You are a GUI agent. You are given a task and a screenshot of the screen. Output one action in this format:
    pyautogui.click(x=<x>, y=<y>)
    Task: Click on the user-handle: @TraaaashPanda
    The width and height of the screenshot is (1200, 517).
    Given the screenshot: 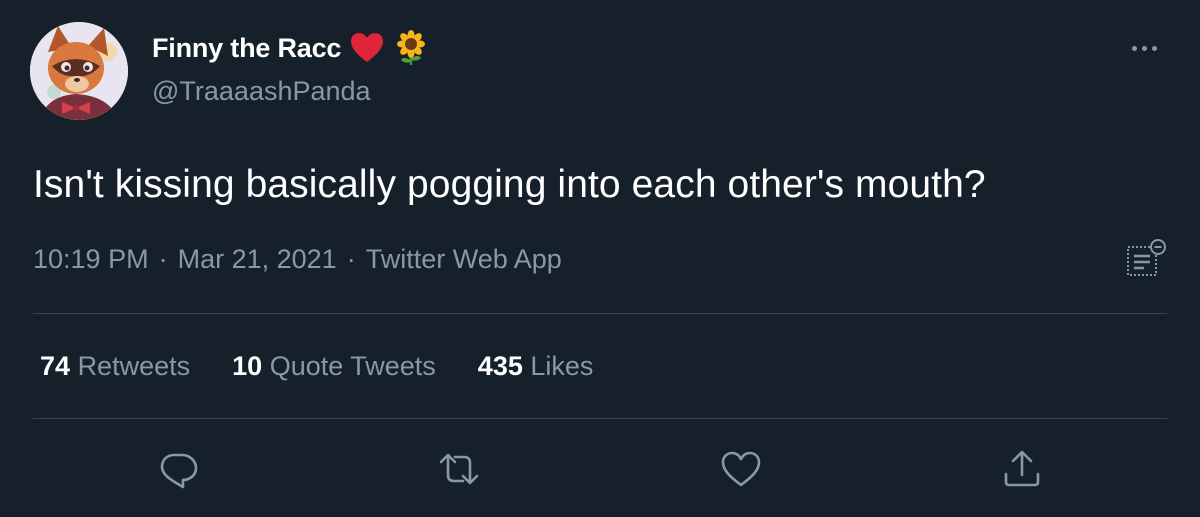 What is the action you would take?
    pyautogui.click(x=261, y=91)
    